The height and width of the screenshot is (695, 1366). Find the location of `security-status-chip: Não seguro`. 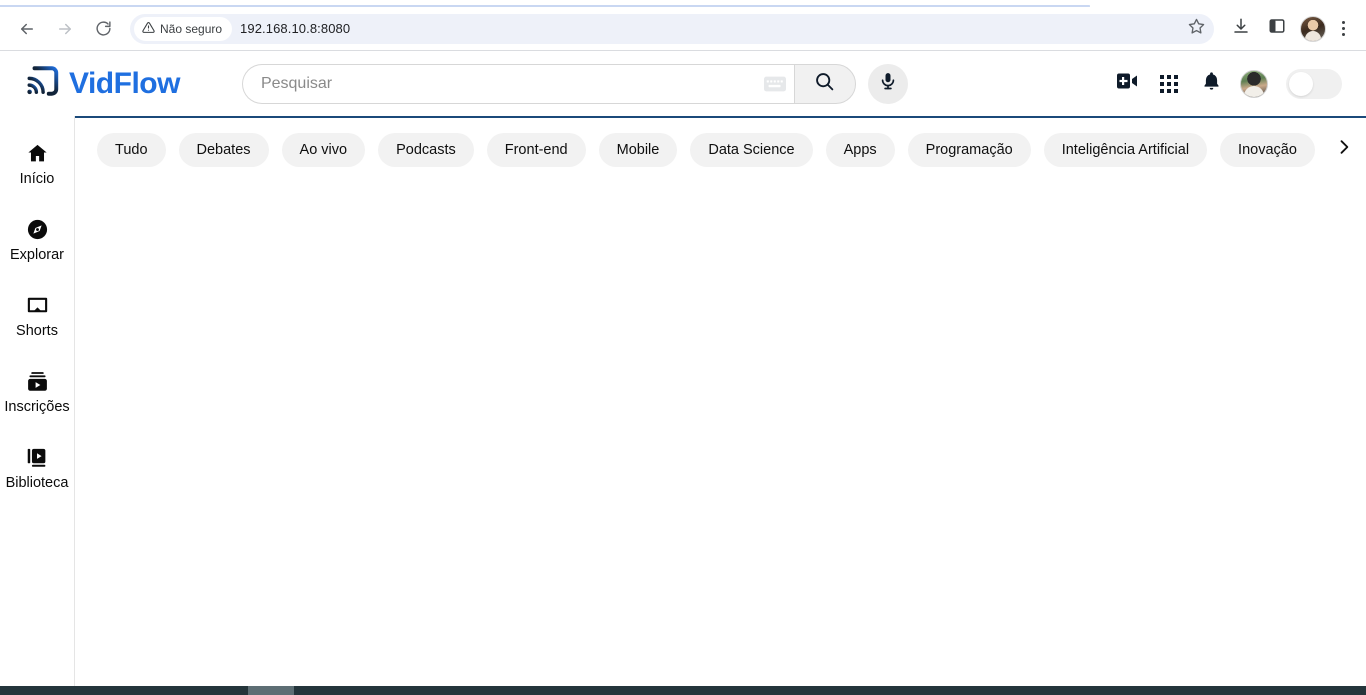

security-status-chip: Não seguro is located at coordinates (183, 28).